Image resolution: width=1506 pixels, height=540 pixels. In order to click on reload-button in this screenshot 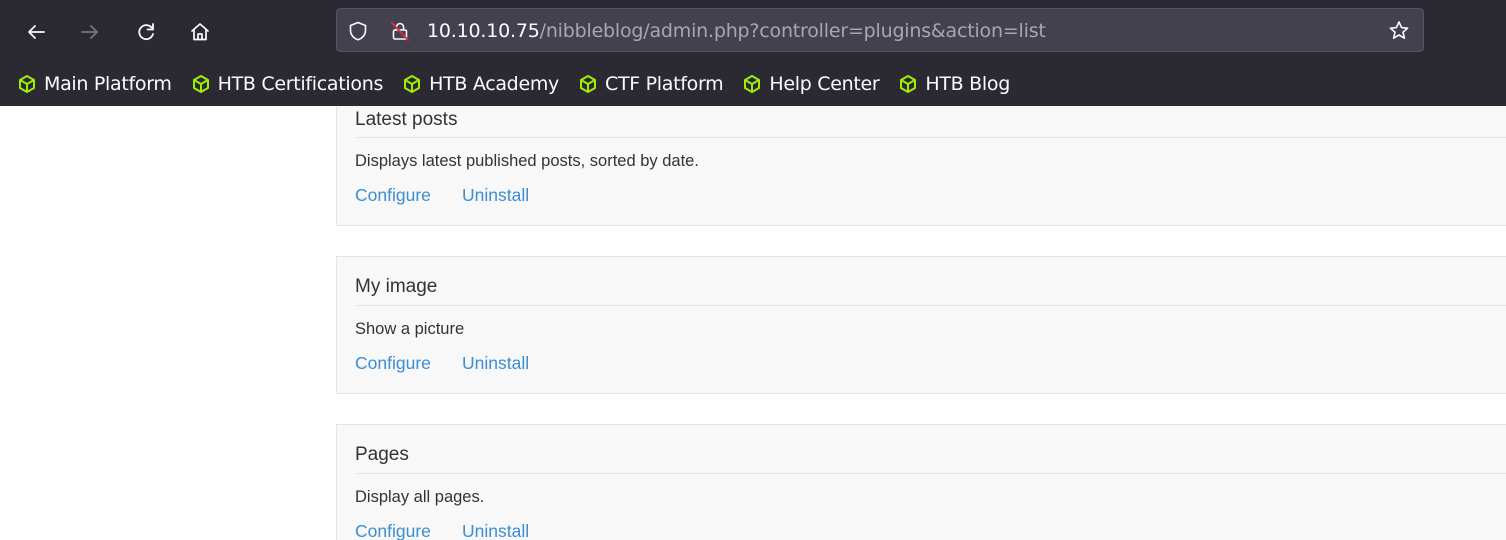, I will do `click(146, 32)`.